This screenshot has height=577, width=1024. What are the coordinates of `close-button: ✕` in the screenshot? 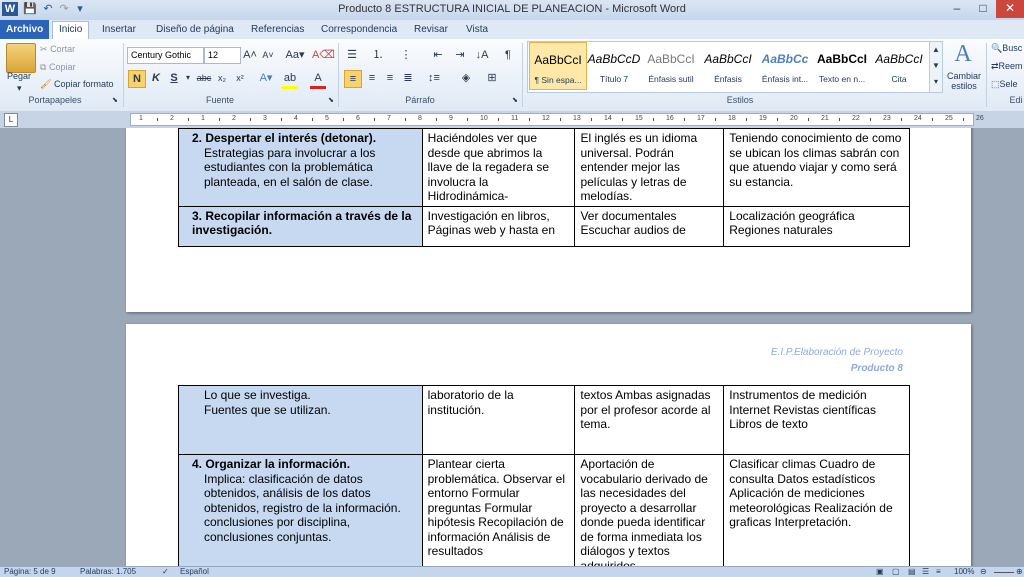 It's located at (1010, 9).